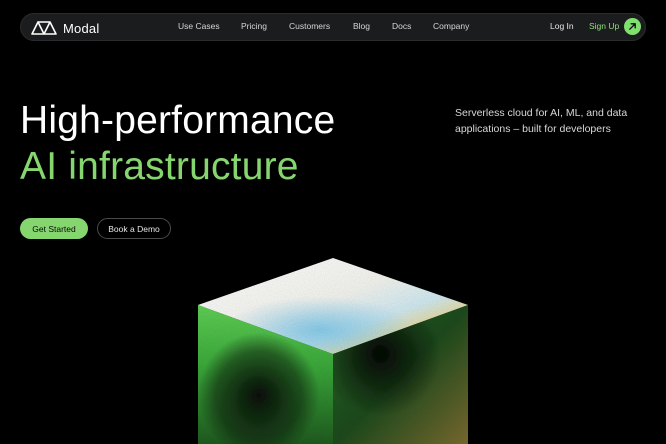 Image resolution: width=666 pixels, height=444 pixels. I want to click on arrow-up-right-icon, so click(632, 26).